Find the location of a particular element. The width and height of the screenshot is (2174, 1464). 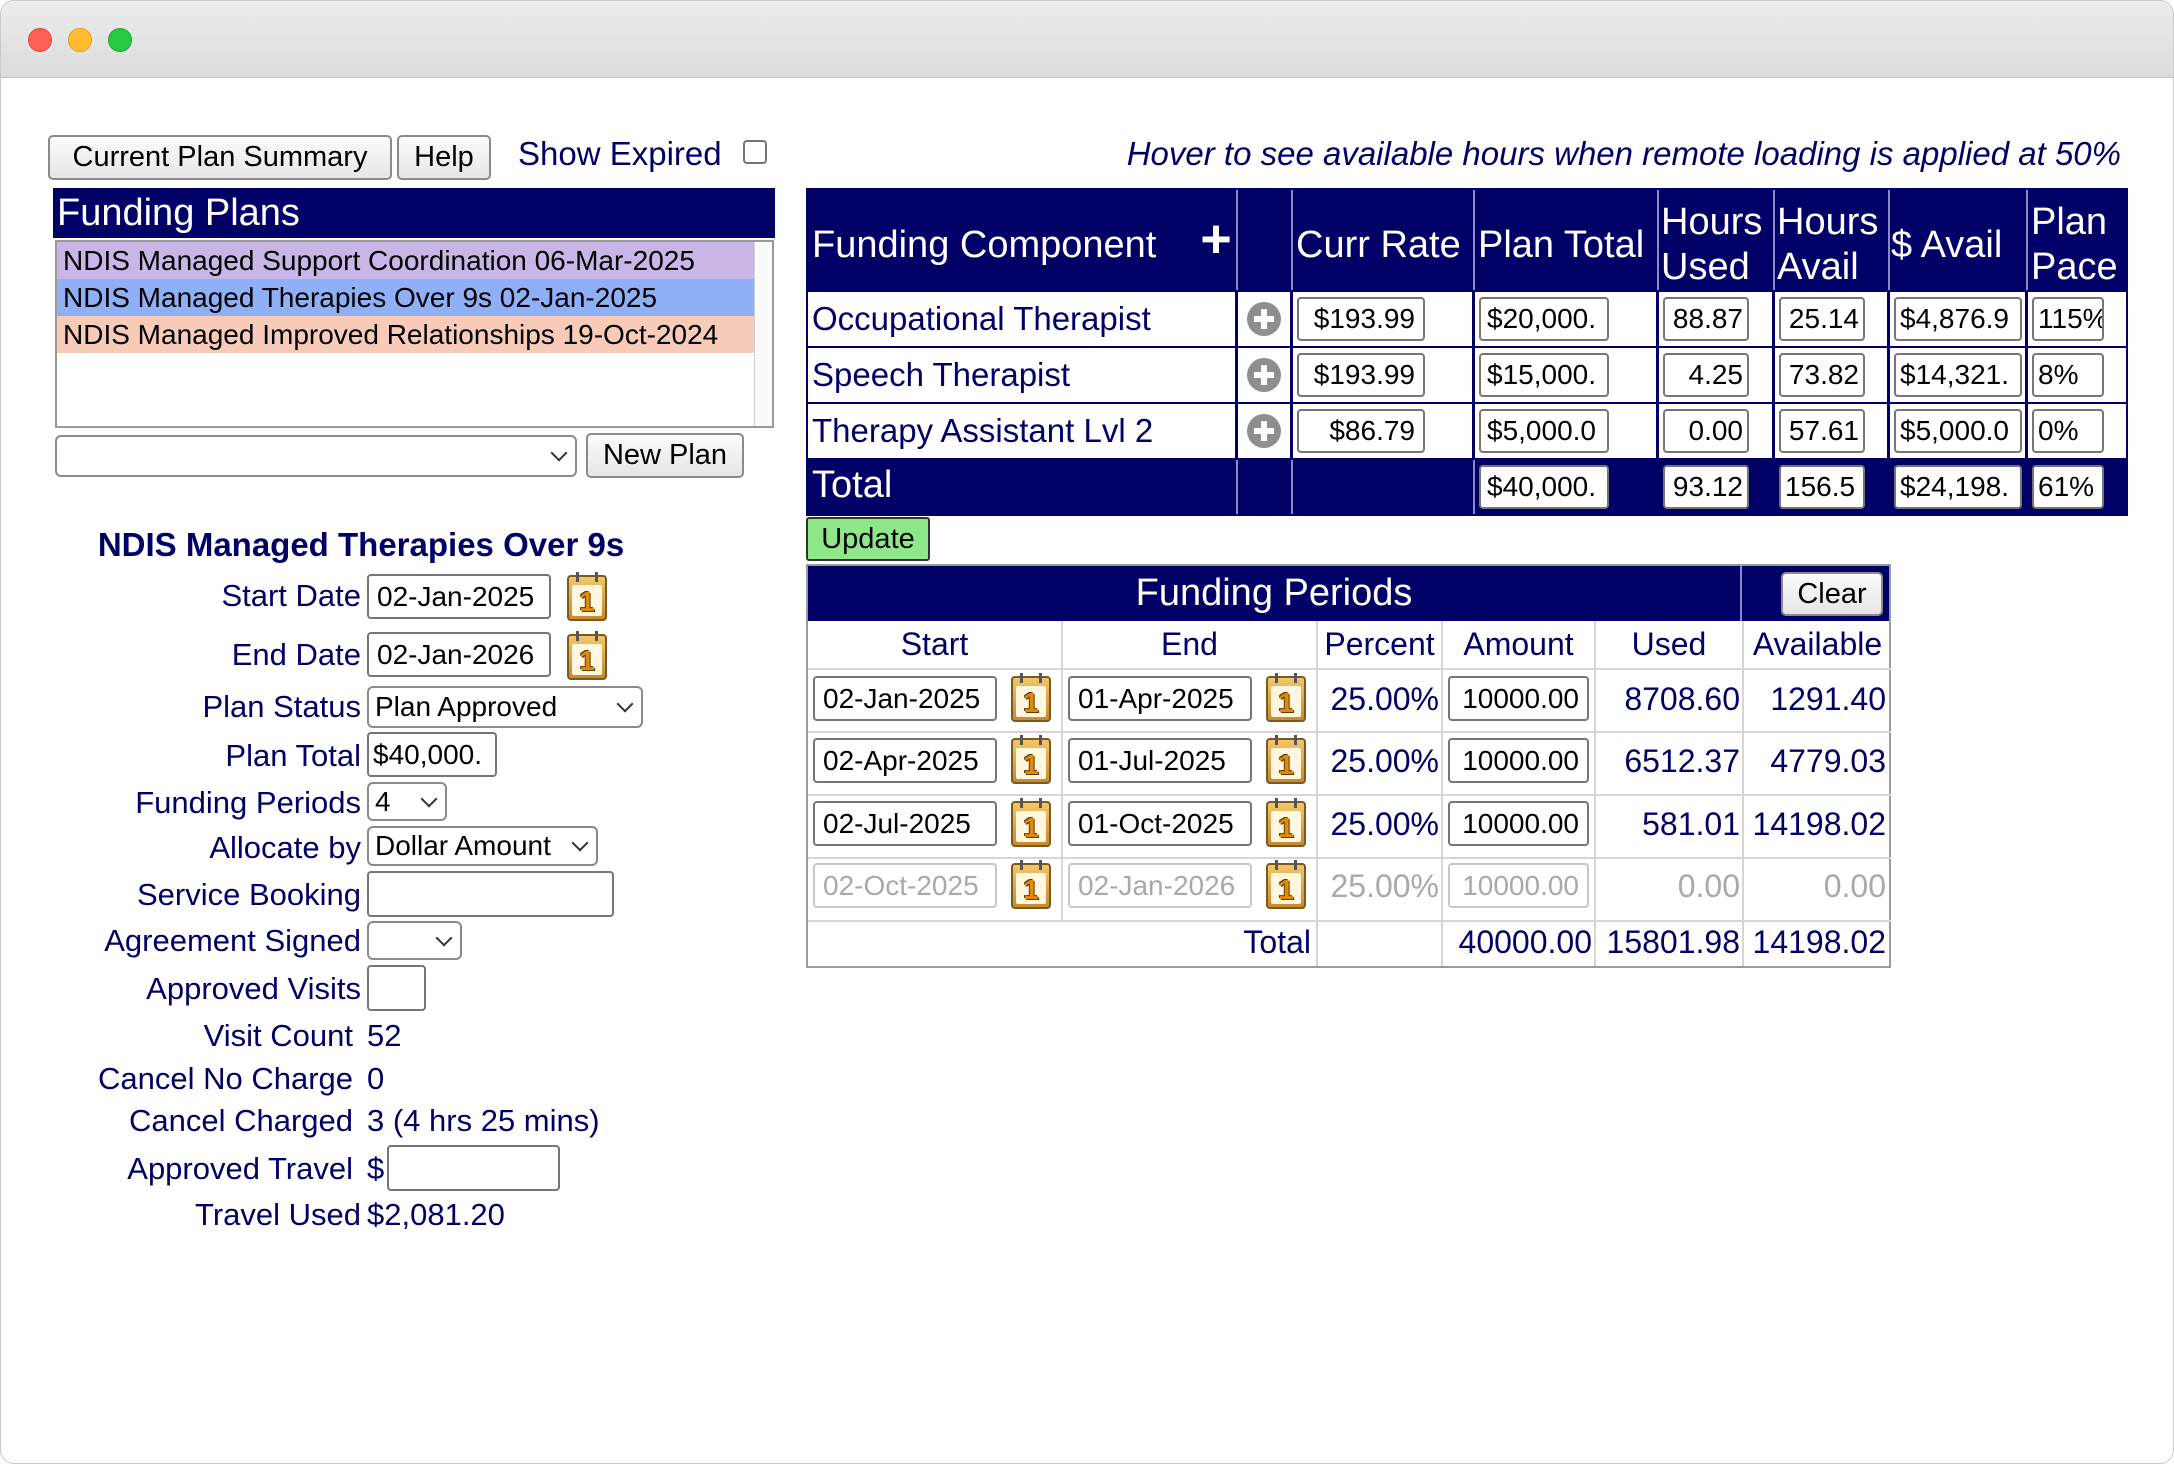

period-start-input: 02-Jan-2025 is located at coordinates (905, 698).